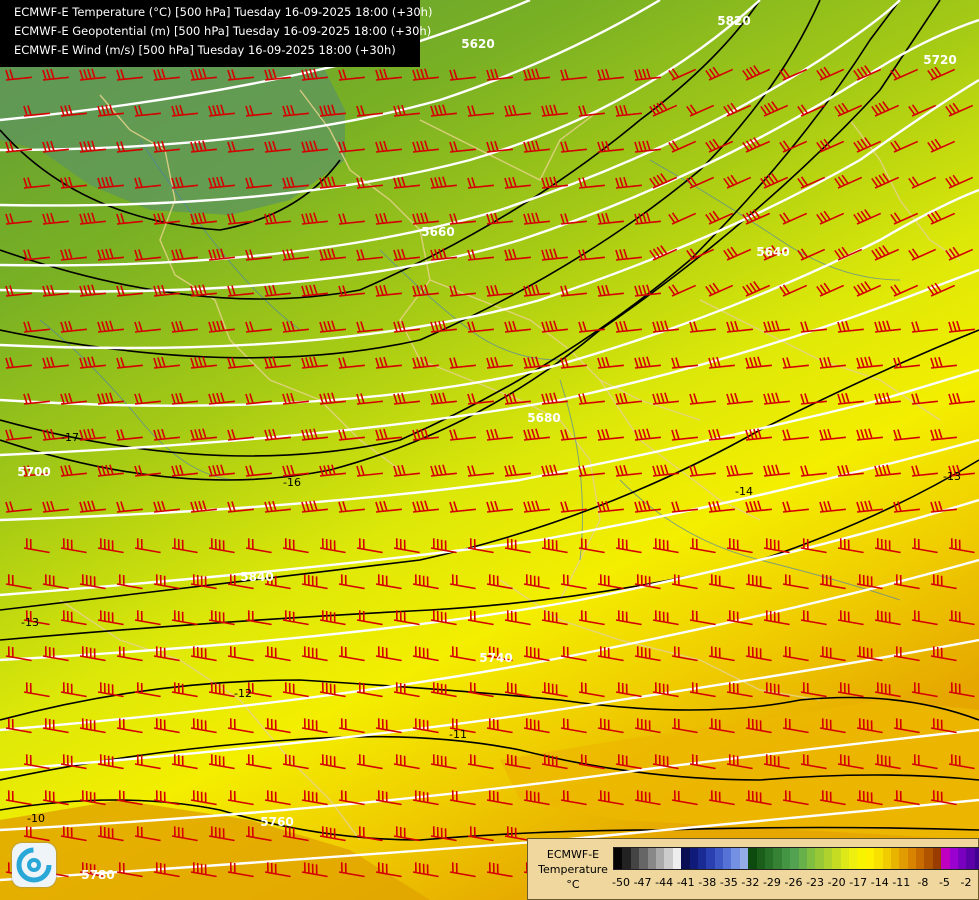  I want to click on legend-color-bar, so click(796, 858).